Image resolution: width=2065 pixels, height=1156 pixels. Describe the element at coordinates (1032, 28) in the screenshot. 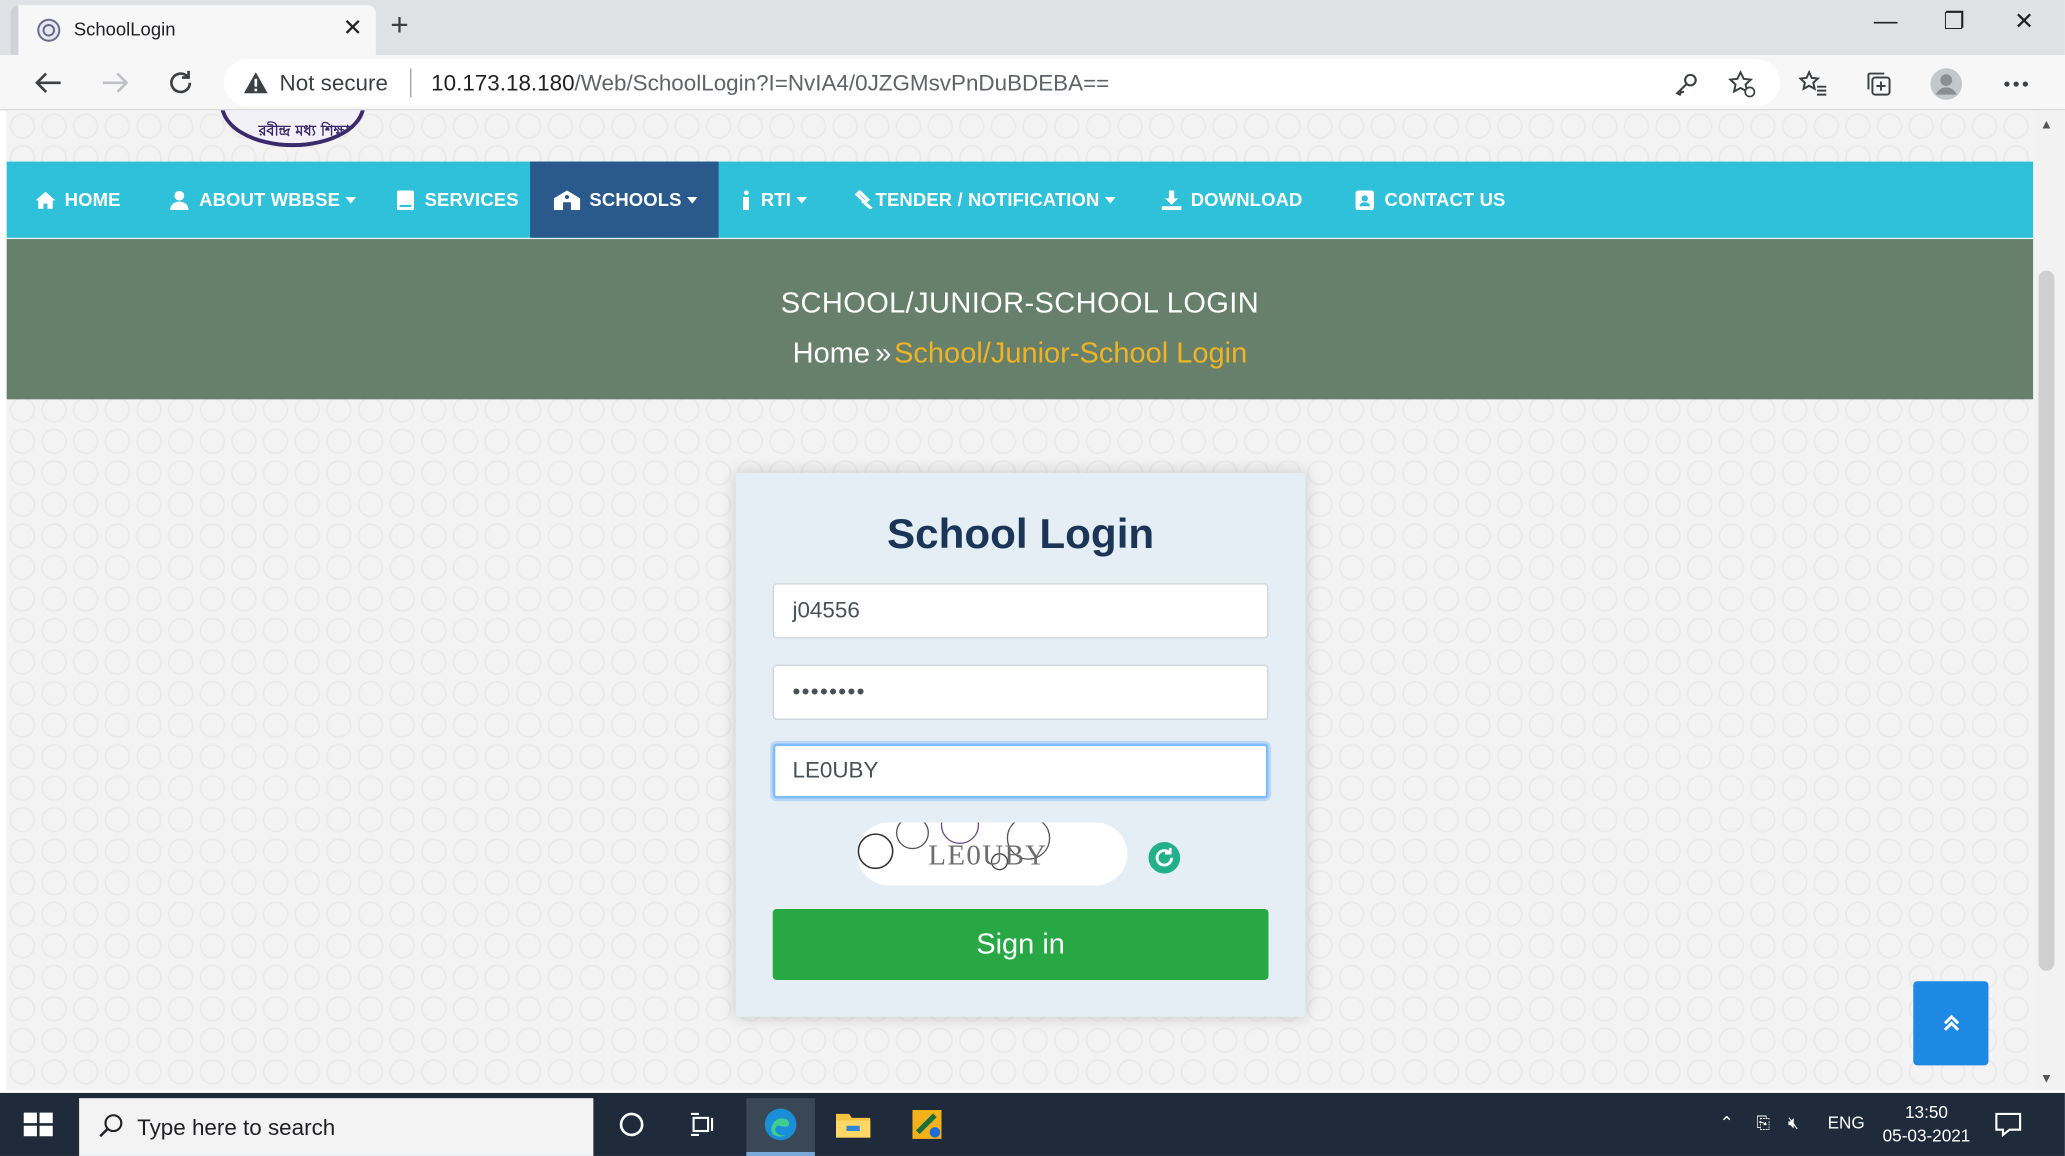

I see `browser-tab-strip: SchoolLogin ✕ + — ❐ ✕` at that location.